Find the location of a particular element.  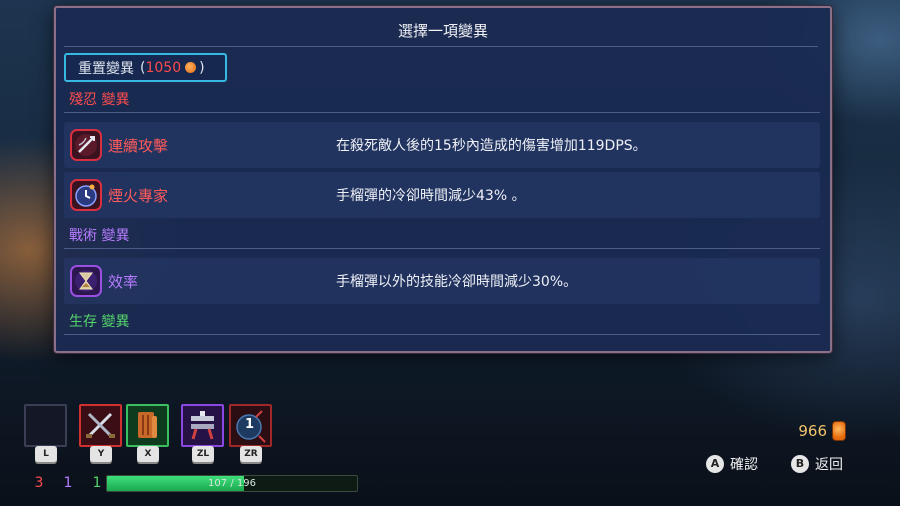

grenade-count: 1 is located at coordinates (250, 424).